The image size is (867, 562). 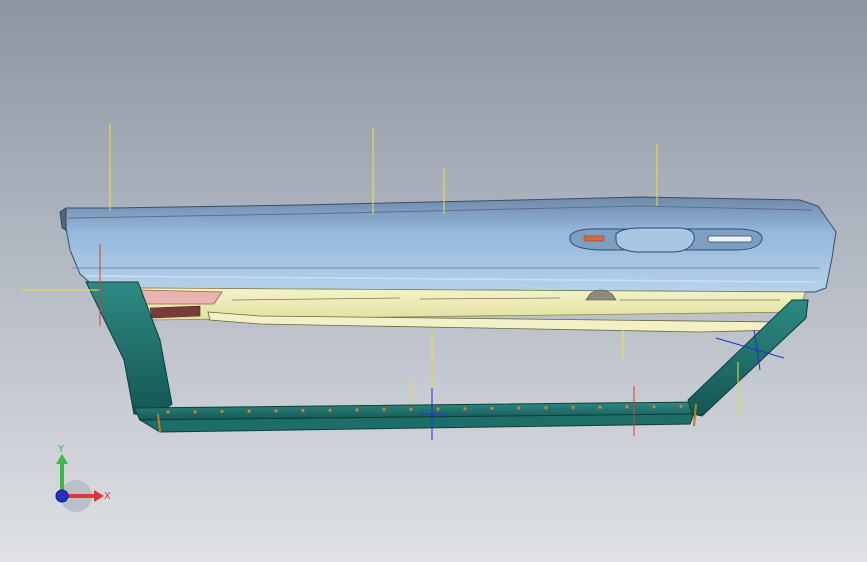 What do you see at coordinates (472, 310) in the screenshot?
I see `inner-liner` at bounding box center [472, 310].